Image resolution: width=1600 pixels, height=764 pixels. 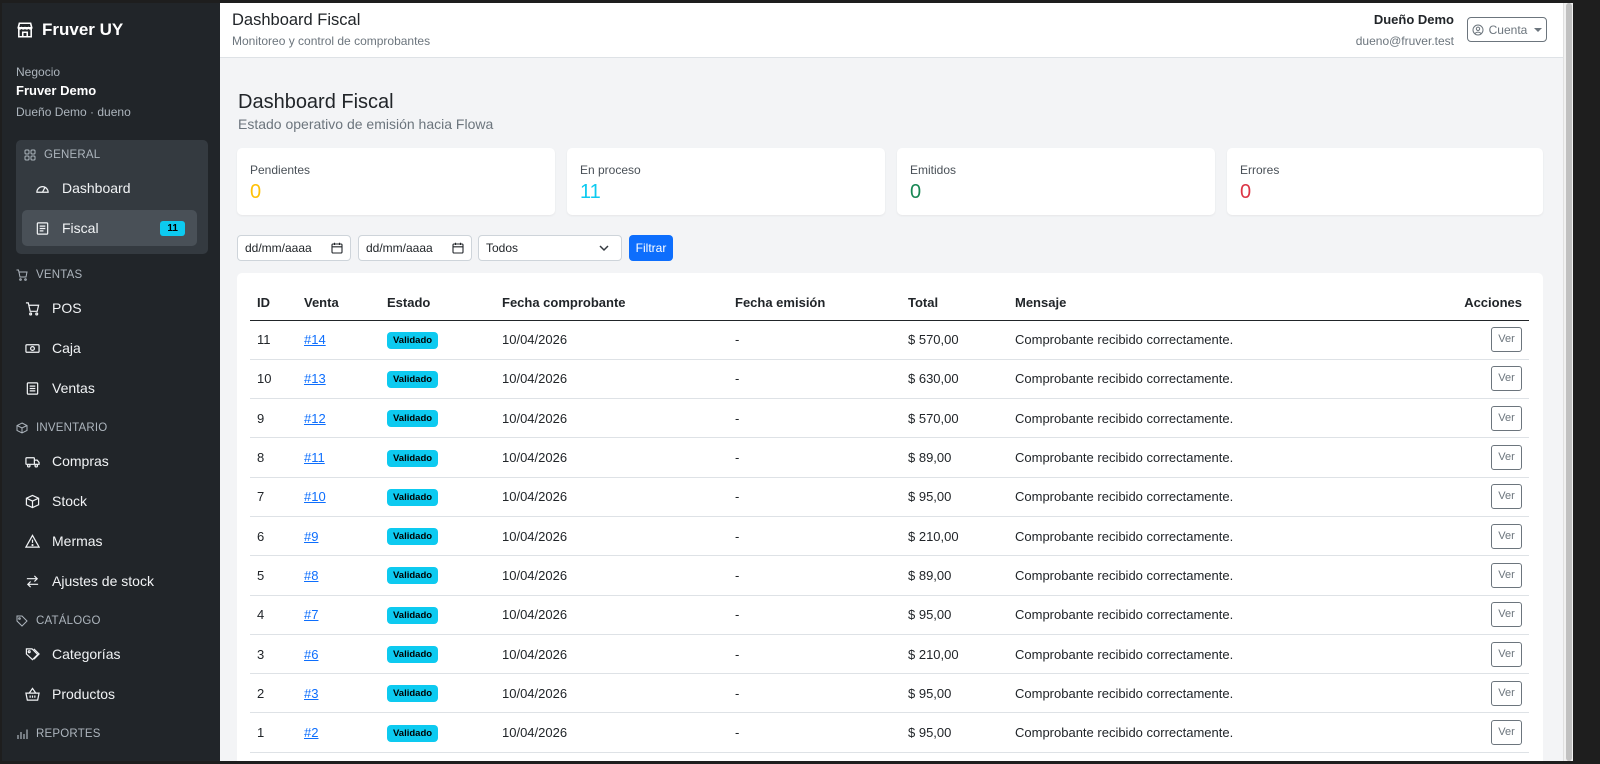 What do you see at coordinates (60, 388) in the screenshot?
I see `sidebar-item-ventas: Ventas` at bounding box center [60, 388].